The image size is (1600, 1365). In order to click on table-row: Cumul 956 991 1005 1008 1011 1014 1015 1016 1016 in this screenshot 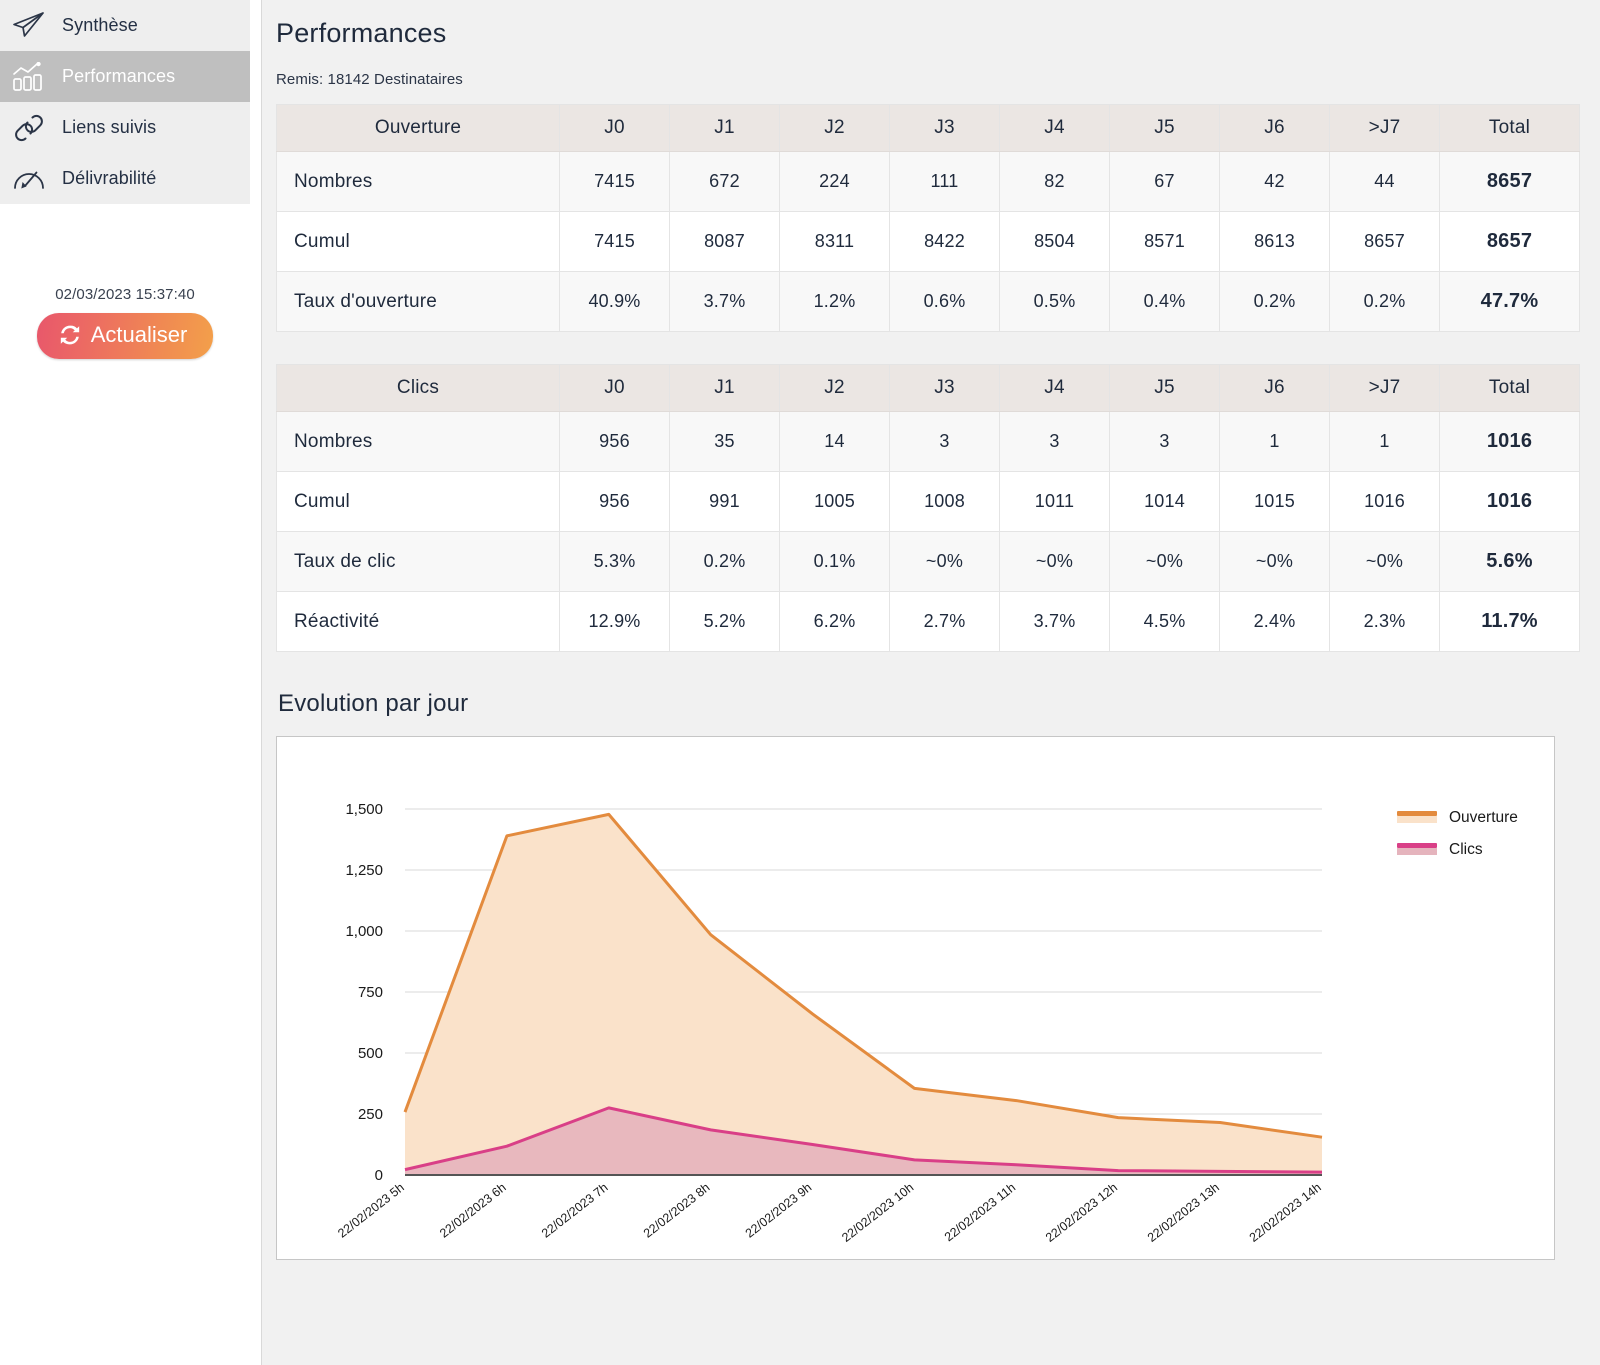, I will do `click(928, 501)`.